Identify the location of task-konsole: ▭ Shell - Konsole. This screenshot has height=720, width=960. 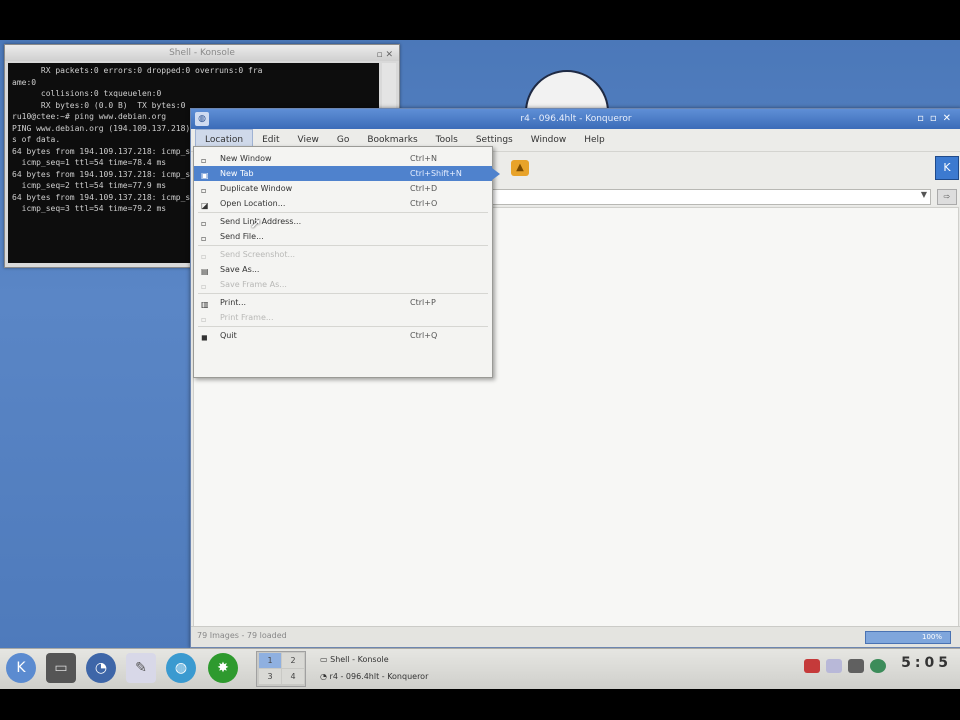
(354, 660).